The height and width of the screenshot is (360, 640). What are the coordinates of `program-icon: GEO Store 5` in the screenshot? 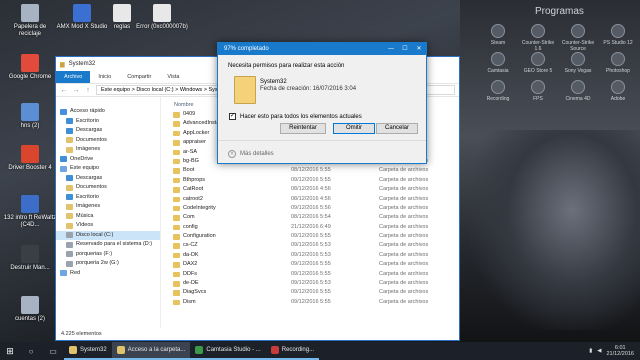 It's located at (538, 63).